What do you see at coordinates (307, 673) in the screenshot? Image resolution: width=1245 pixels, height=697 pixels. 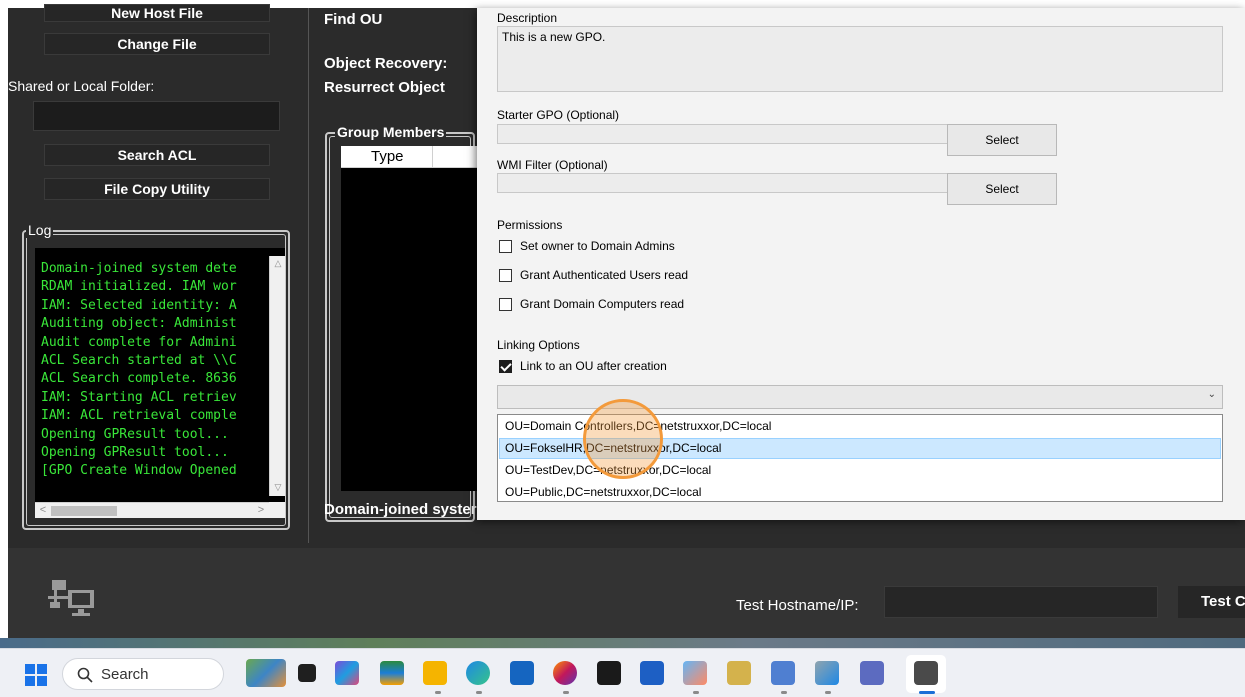 I see `task-view-icon` at bounding box center [307, 673].